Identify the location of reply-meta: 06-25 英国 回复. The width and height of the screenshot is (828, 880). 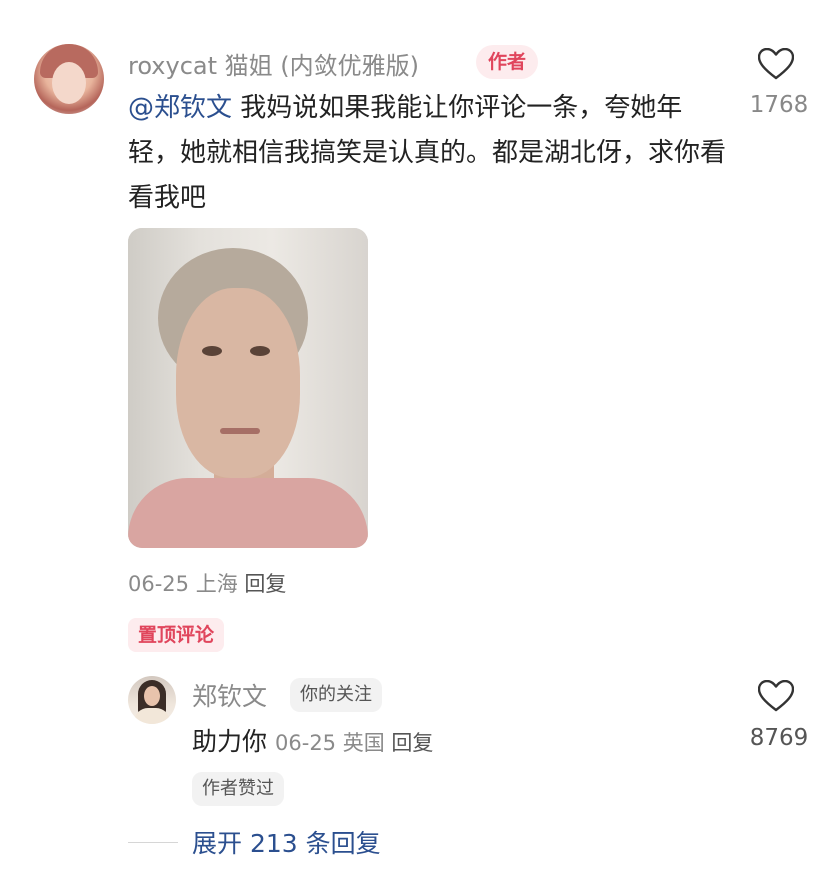
(354, 743).